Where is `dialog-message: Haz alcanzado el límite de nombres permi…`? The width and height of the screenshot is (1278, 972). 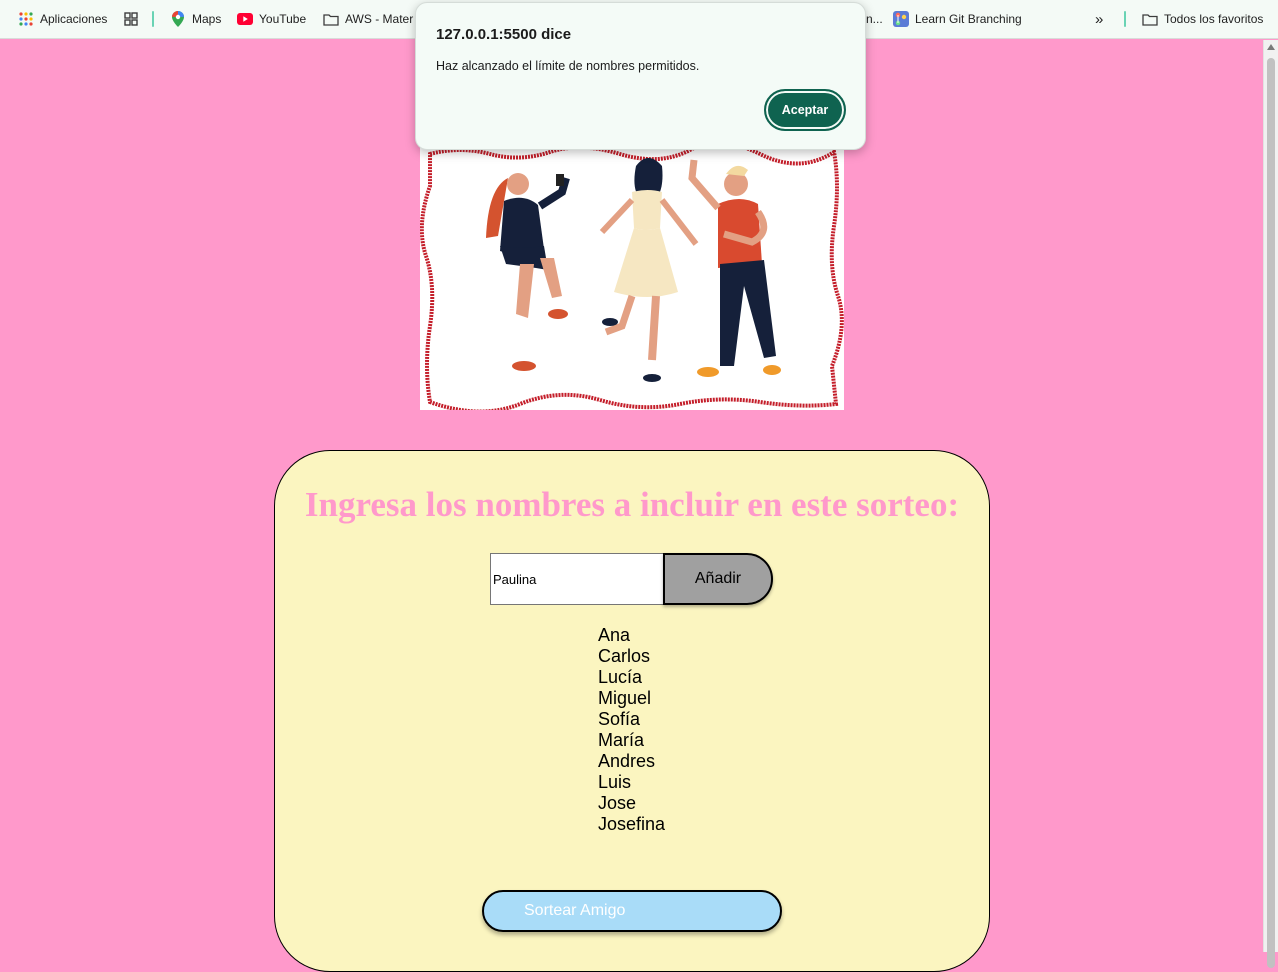 dialog-message: Haz alcanzado el límite de nombres permi… is located at coordinates (568, 66).